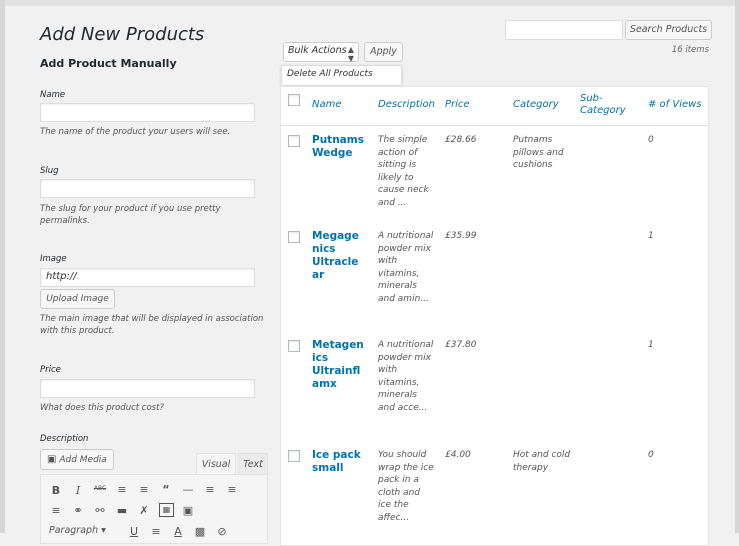  Describe the element at coordinates (188, 510) in the screenshot. I see `insert-image-icon: ▣` at that location.